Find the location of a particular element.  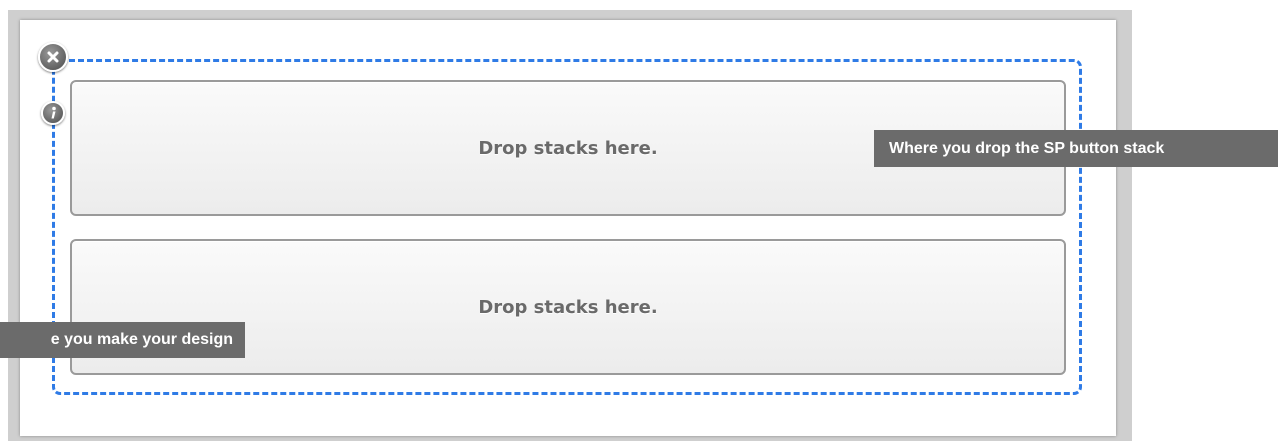

info-icon is located at coordinates (53, 113).